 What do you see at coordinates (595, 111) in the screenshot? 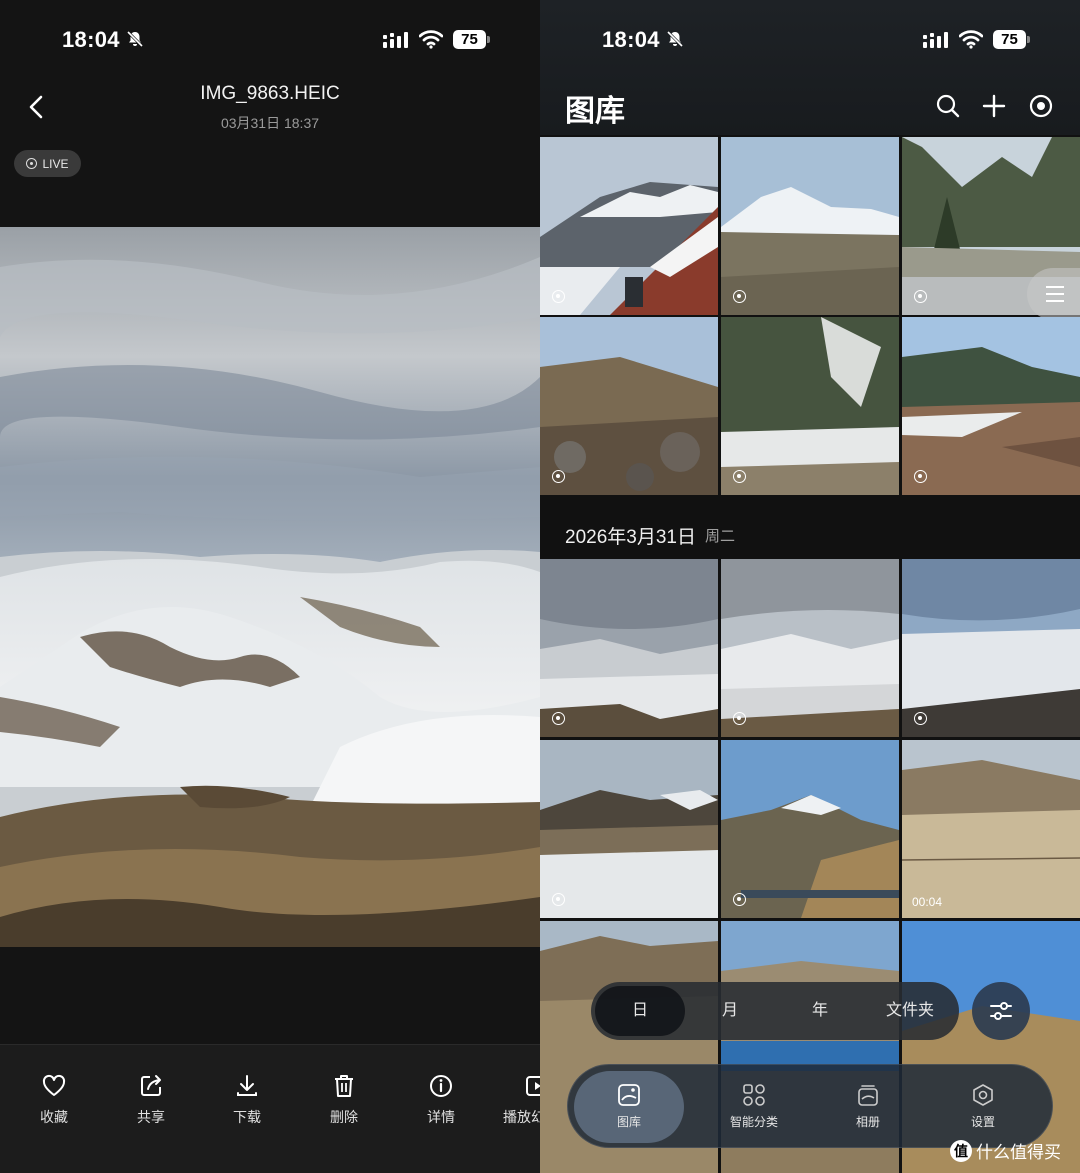
I see `library-title: 图库` at bounding box center [595, 111].